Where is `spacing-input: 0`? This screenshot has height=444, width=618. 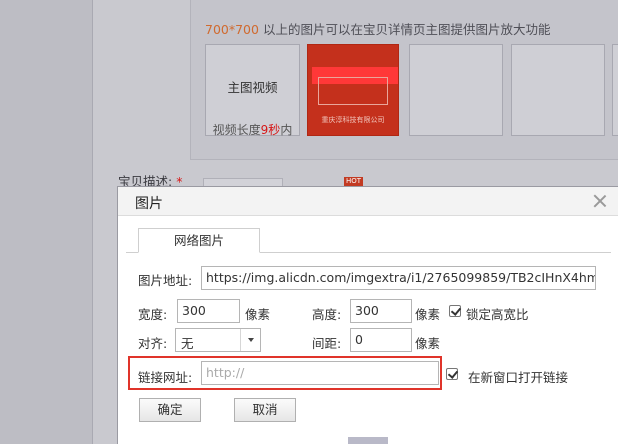
spacing-input: 0 is located at coordinates (381, 340).